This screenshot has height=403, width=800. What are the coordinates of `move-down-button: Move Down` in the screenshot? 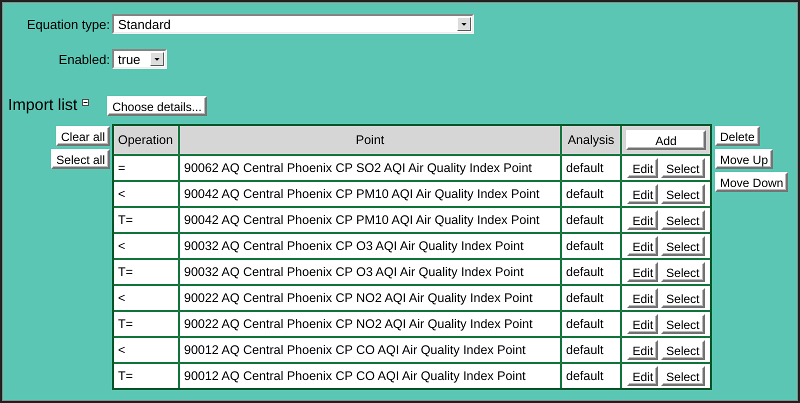 It's located at (751, 182).